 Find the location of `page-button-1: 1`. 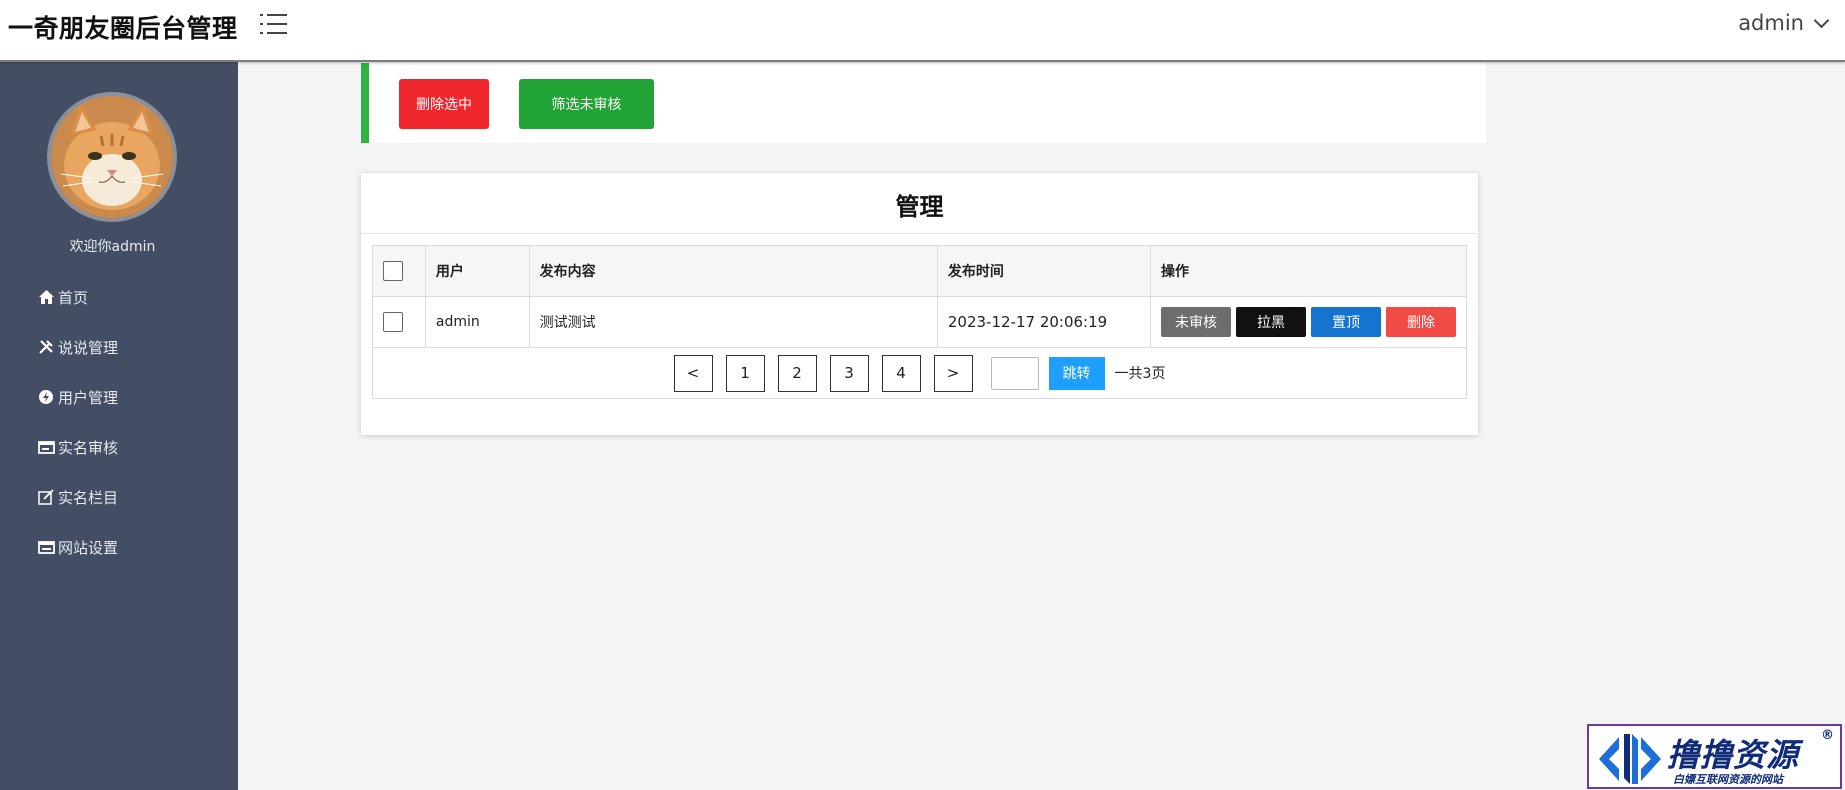

page-button-1: 1 is located at coordinates (745, 373).